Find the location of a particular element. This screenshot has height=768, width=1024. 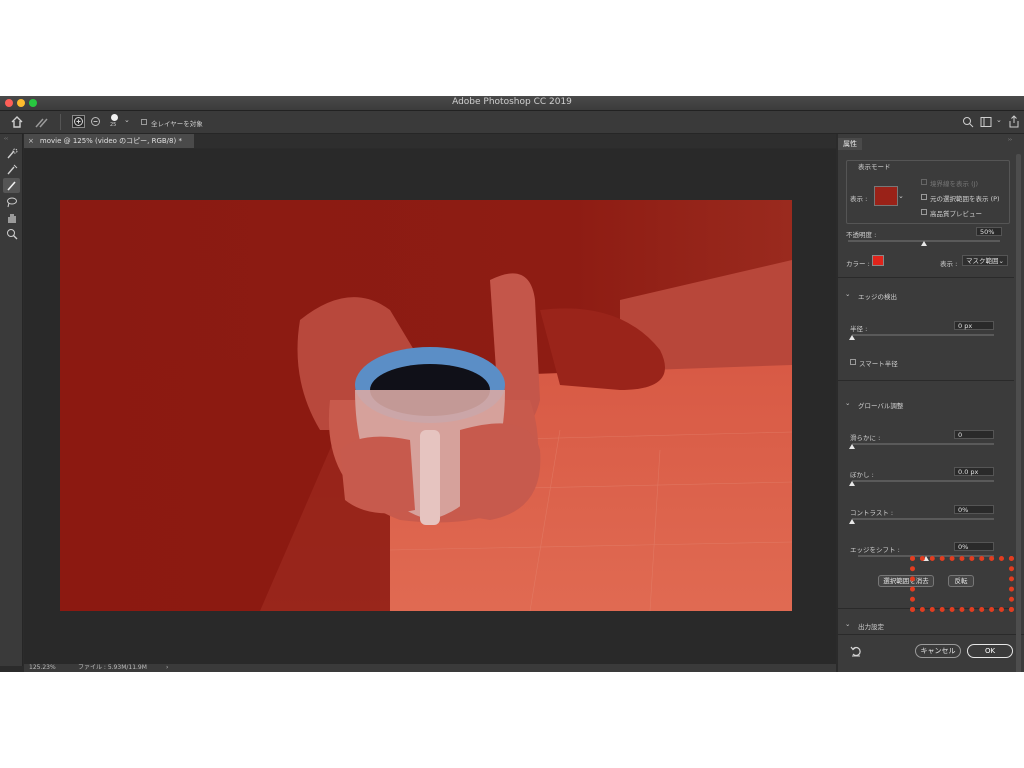

quick-selection-tool-icon is located at coordinates (12, 154).